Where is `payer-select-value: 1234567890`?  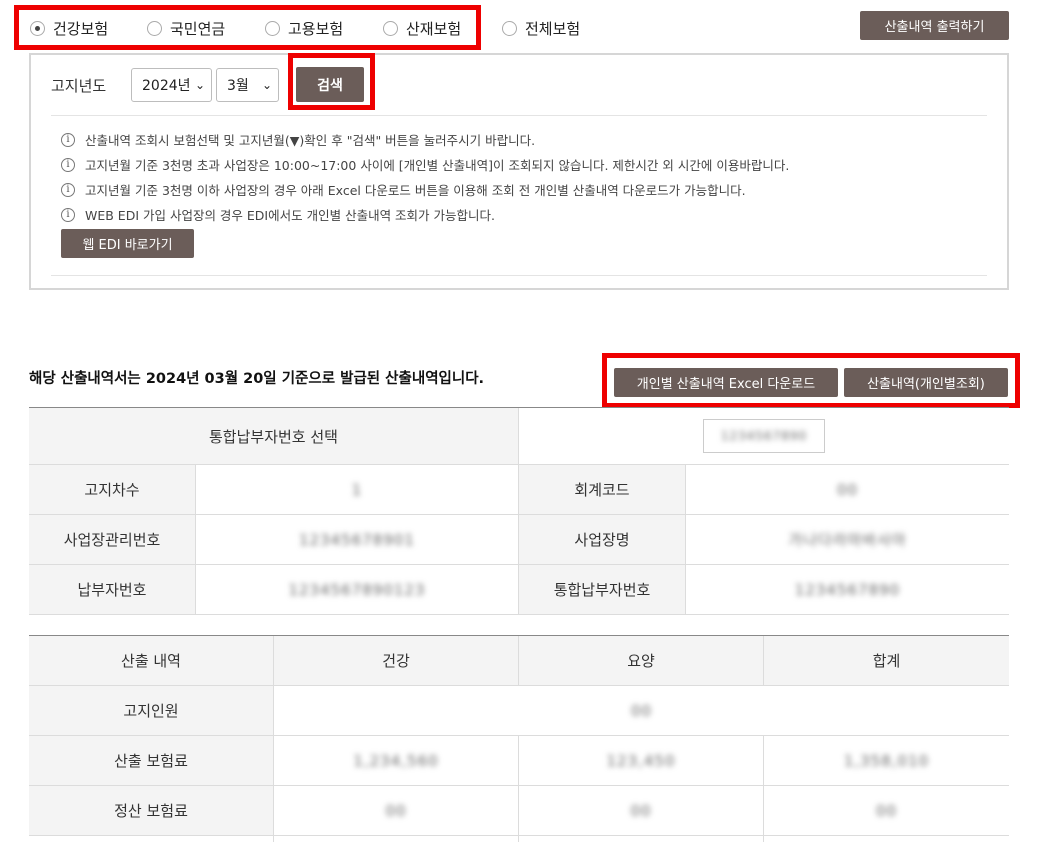
payer-select-value: 1234567890 is located at coordinates (764, 436).